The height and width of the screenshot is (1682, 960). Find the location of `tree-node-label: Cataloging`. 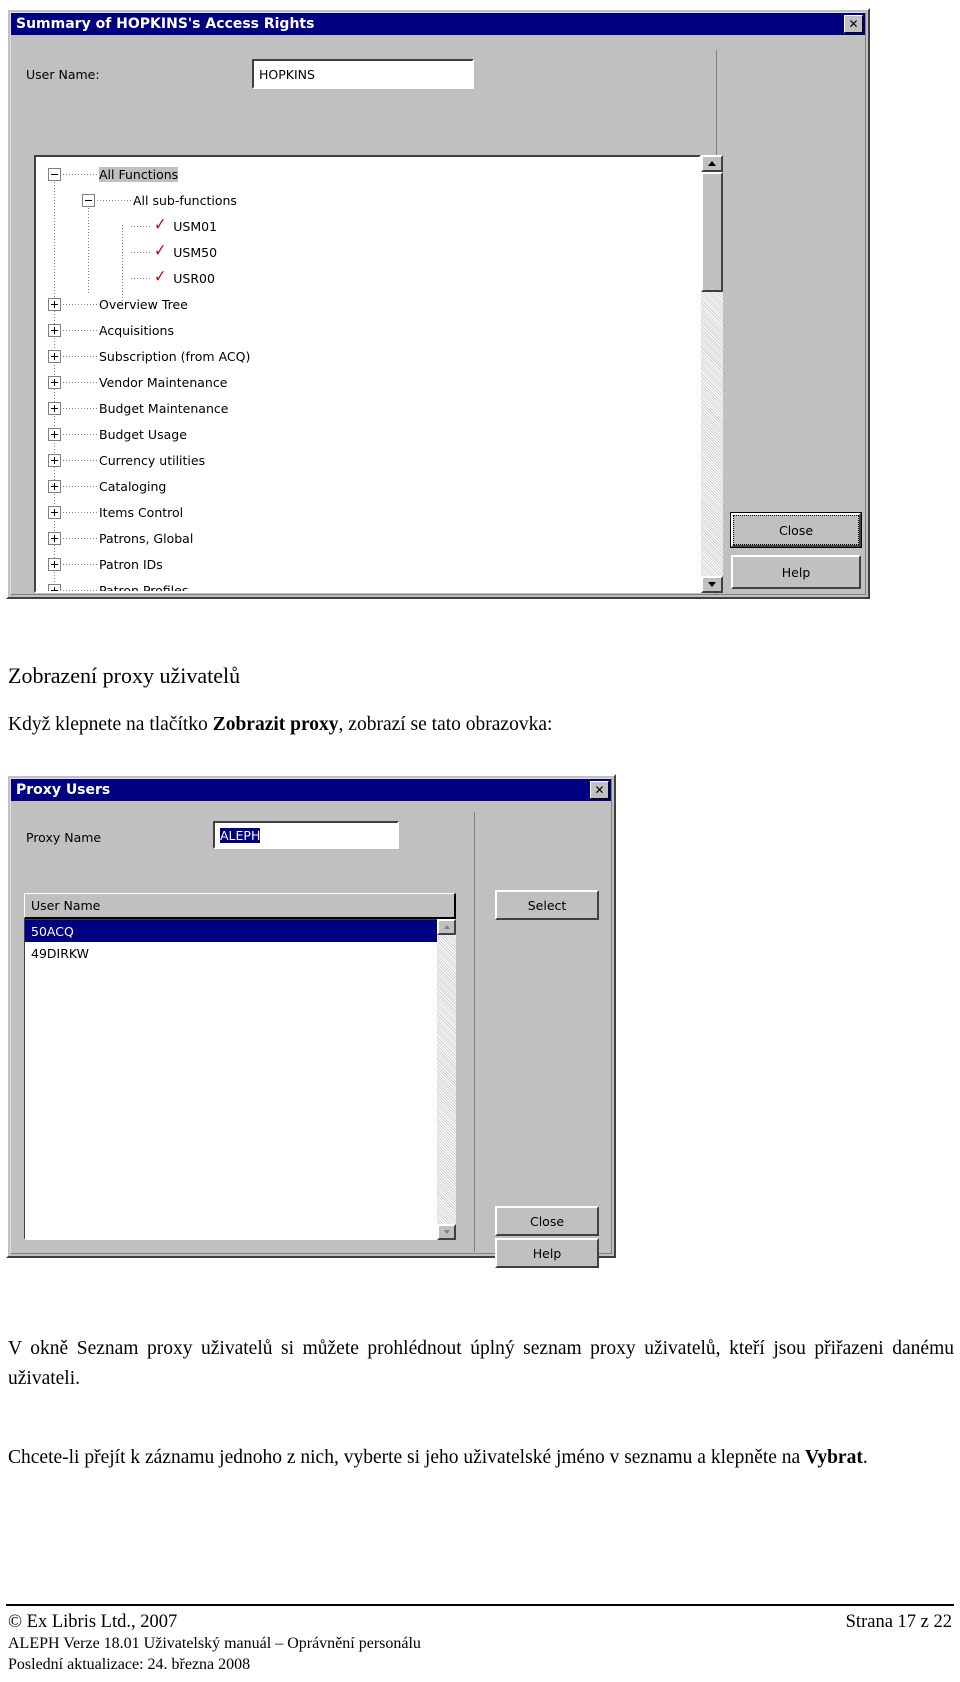

tree-node-label: Cataloging is located at coordinates (133, 486).